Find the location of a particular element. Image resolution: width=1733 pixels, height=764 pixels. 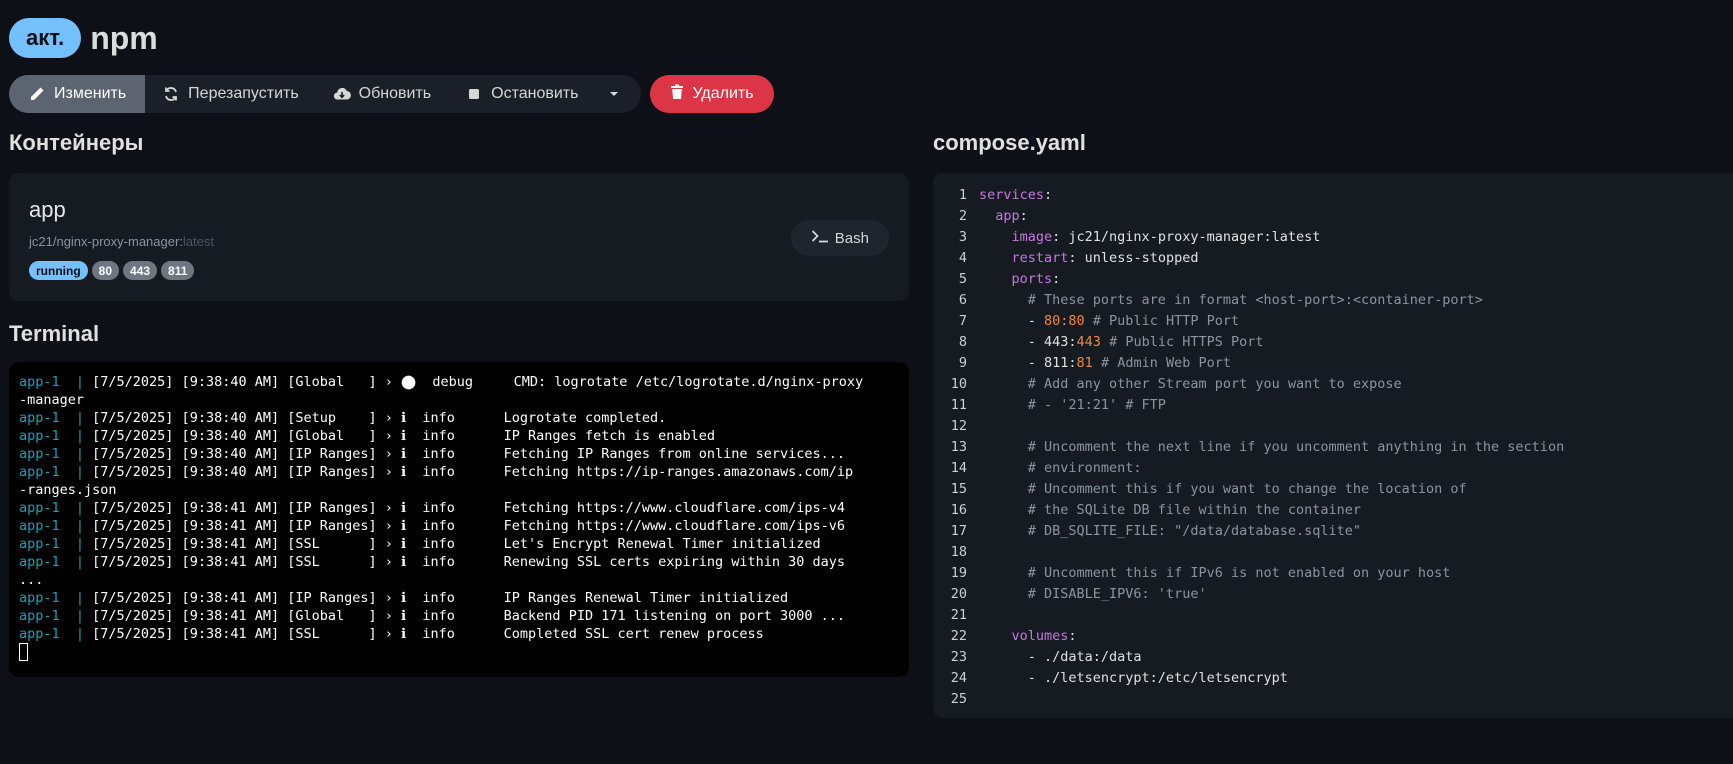

update-button: Обновить is located at coordinates (382, 94).